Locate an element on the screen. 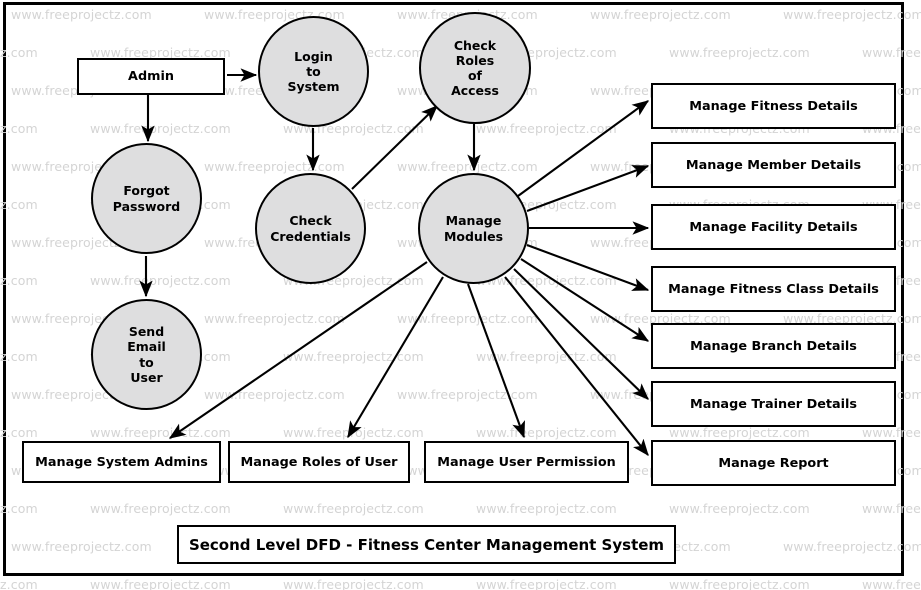 The height and width of the screenshot is (590, 921). data-store-manage-trainer-details: Manage Trainer Details is located at coordinates (773, 404).